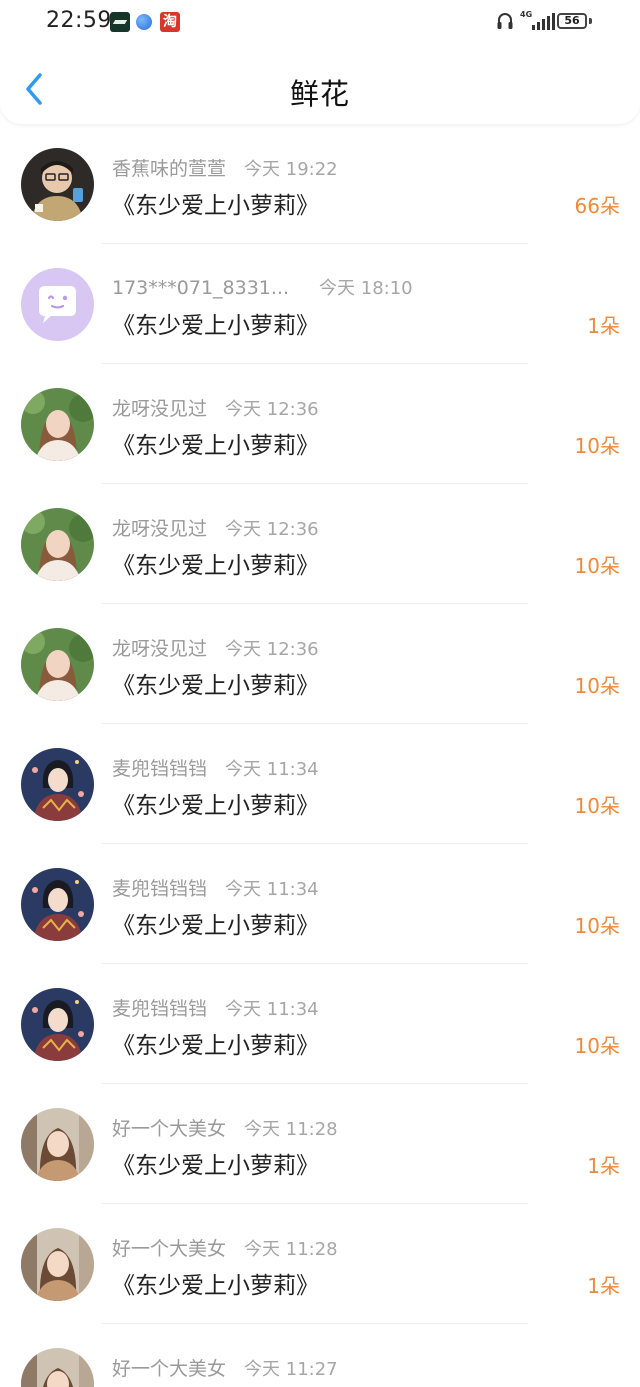 The image size is (640, 1387). Describe the element at coordinates (320, 22) in the screenshot. I see `status-bar: 22:59 淘 4G 56` at that location.